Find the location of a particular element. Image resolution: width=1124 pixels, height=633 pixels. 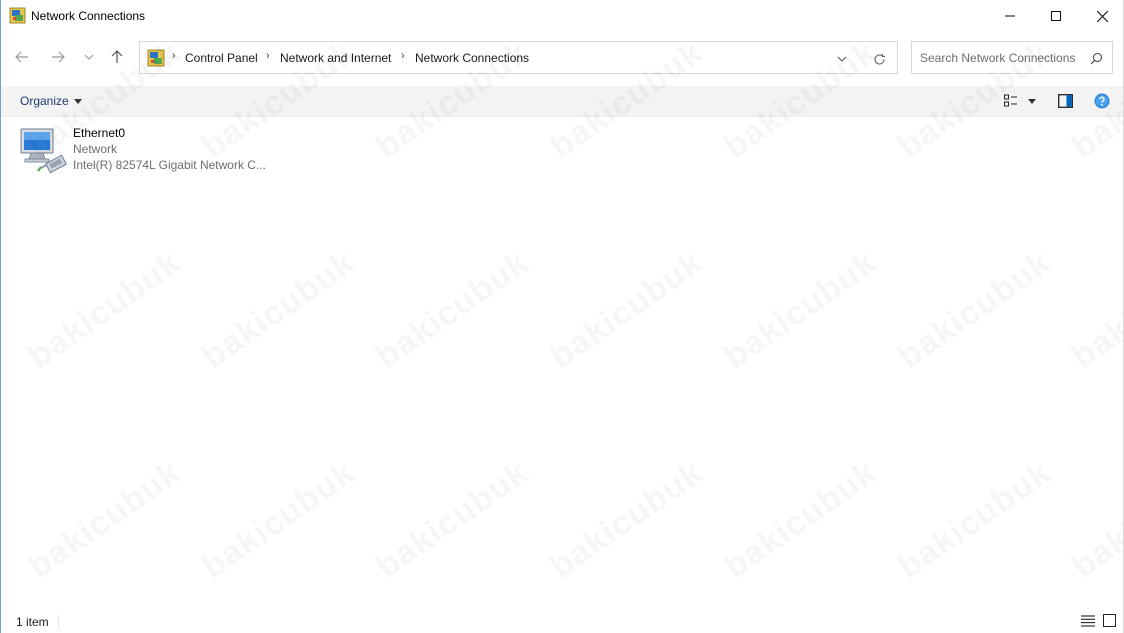

status-divider is located at coordinates (58, 622).